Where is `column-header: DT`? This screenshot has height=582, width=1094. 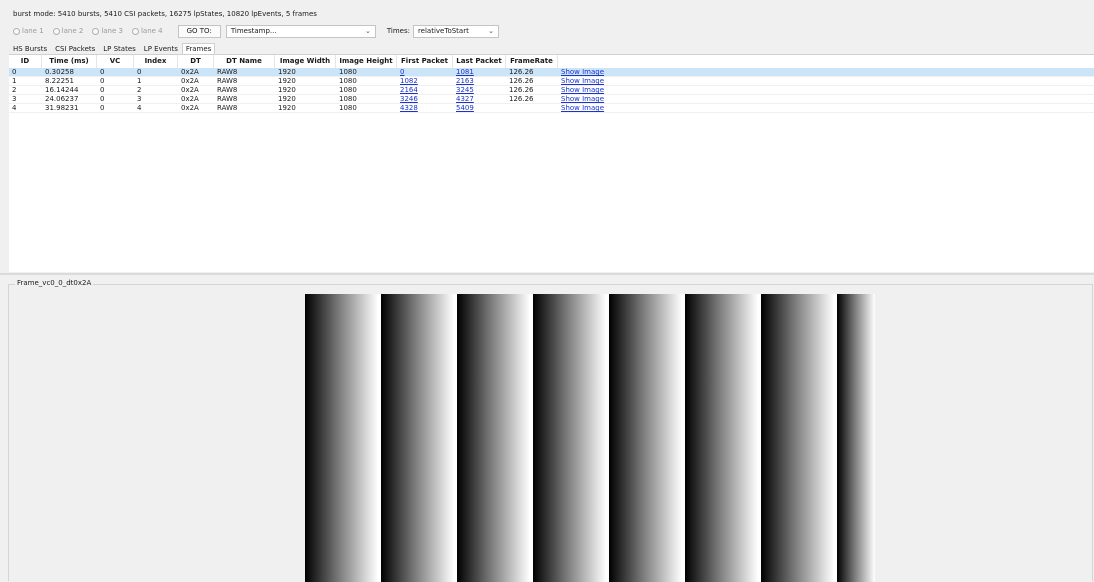 column-header: DT is located at coordinates (196, 61).